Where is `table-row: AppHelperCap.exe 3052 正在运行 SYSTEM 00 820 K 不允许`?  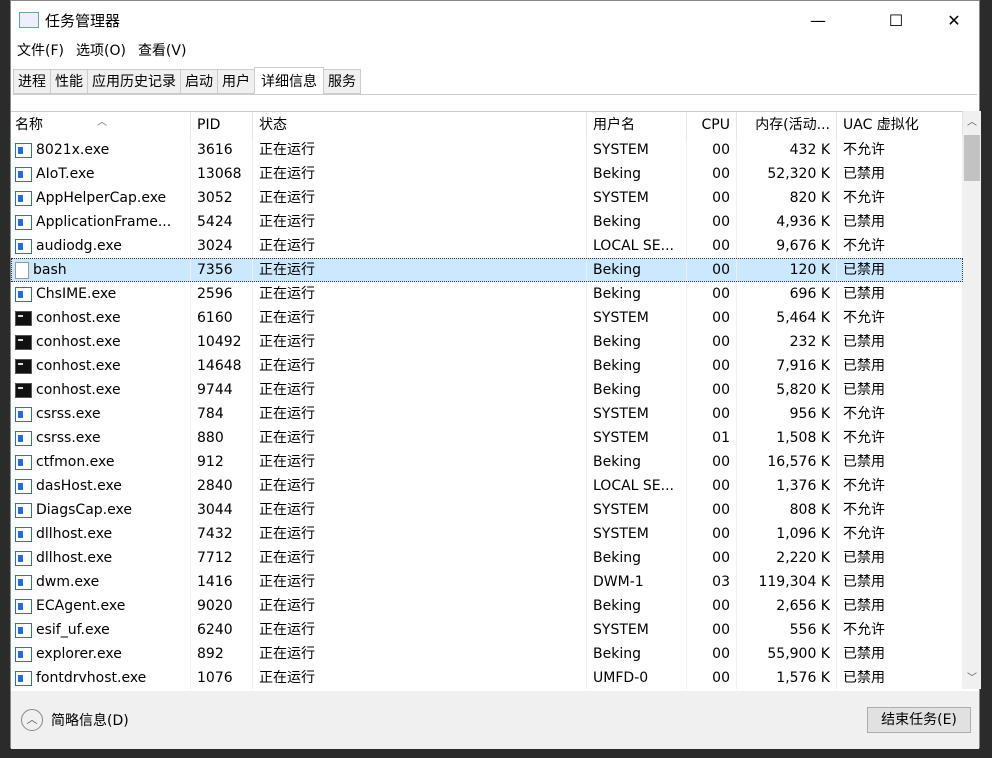 table-row: AppHelperCap.exe 3052 正在运行 SYSTEM 00 820 K 不允许 is located at coordinates (487, 198).